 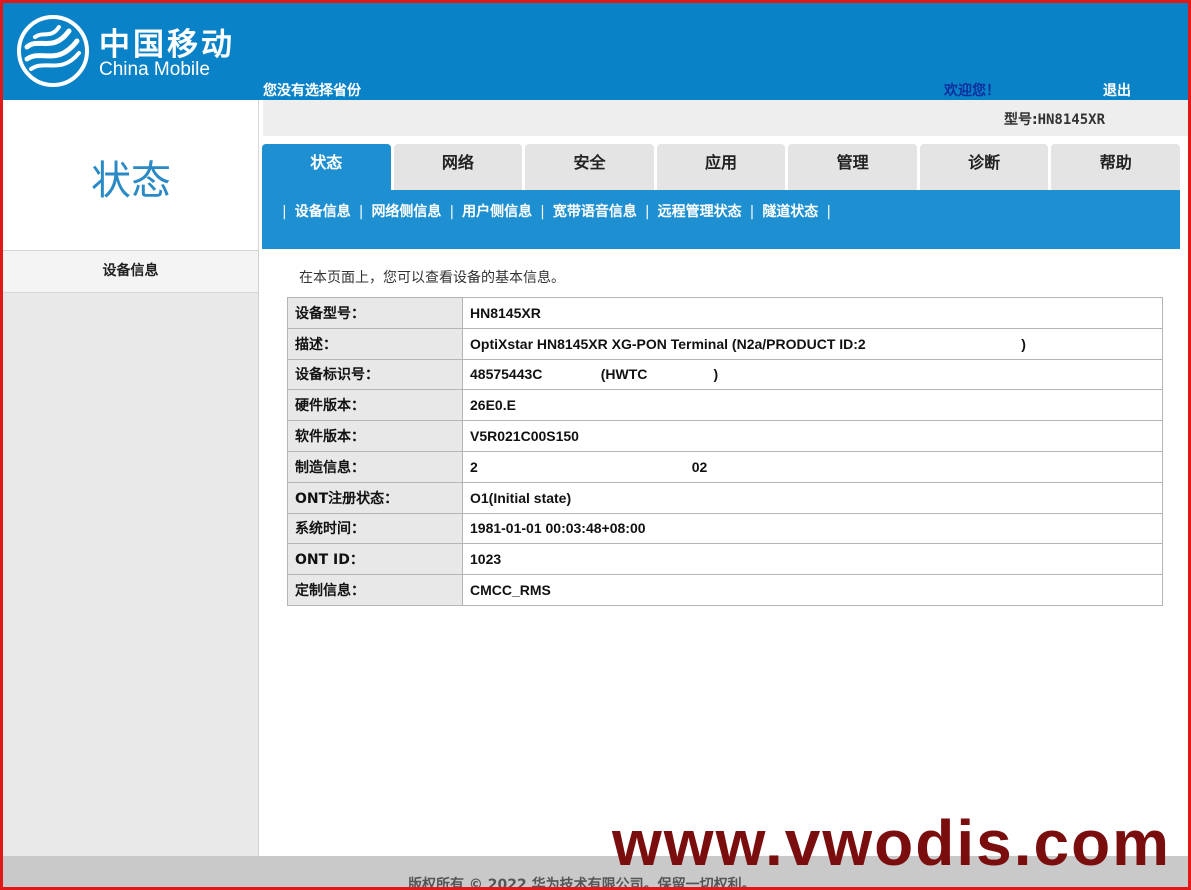 I want to click on table-row: 定制信息： CMCC_RMS, so click(x=725, y=590).